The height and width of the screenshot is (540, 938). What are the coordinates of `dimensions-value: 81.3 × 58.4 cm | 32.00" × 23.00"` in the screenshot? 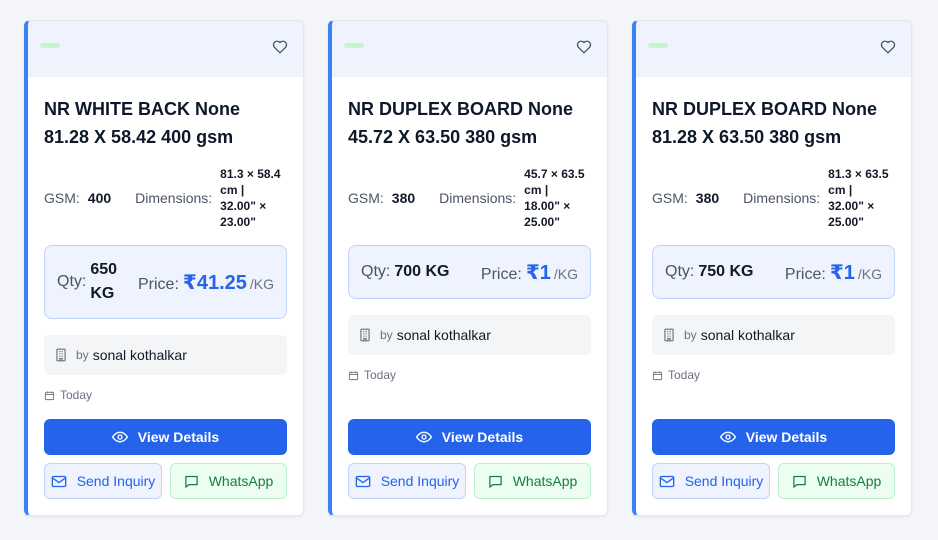 It's located at (250, 198).